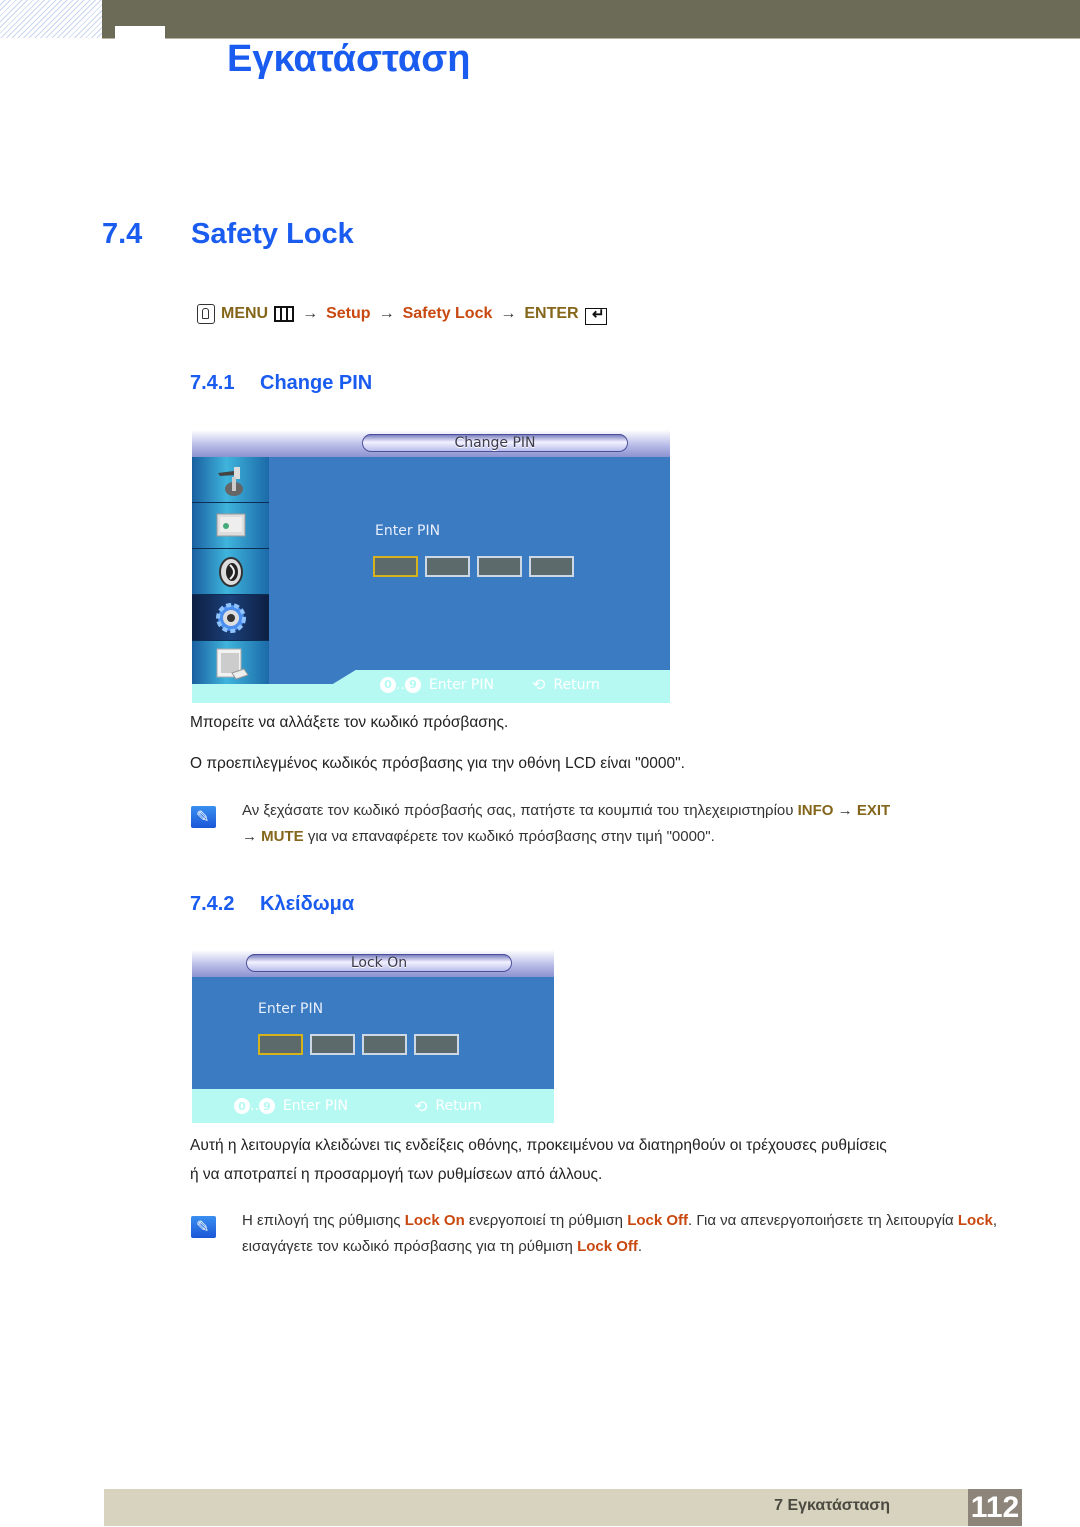 The width and height of the screenshot is (1080, 1527). I want to click on subsection-number: 7.4.1, so click(212, 383).